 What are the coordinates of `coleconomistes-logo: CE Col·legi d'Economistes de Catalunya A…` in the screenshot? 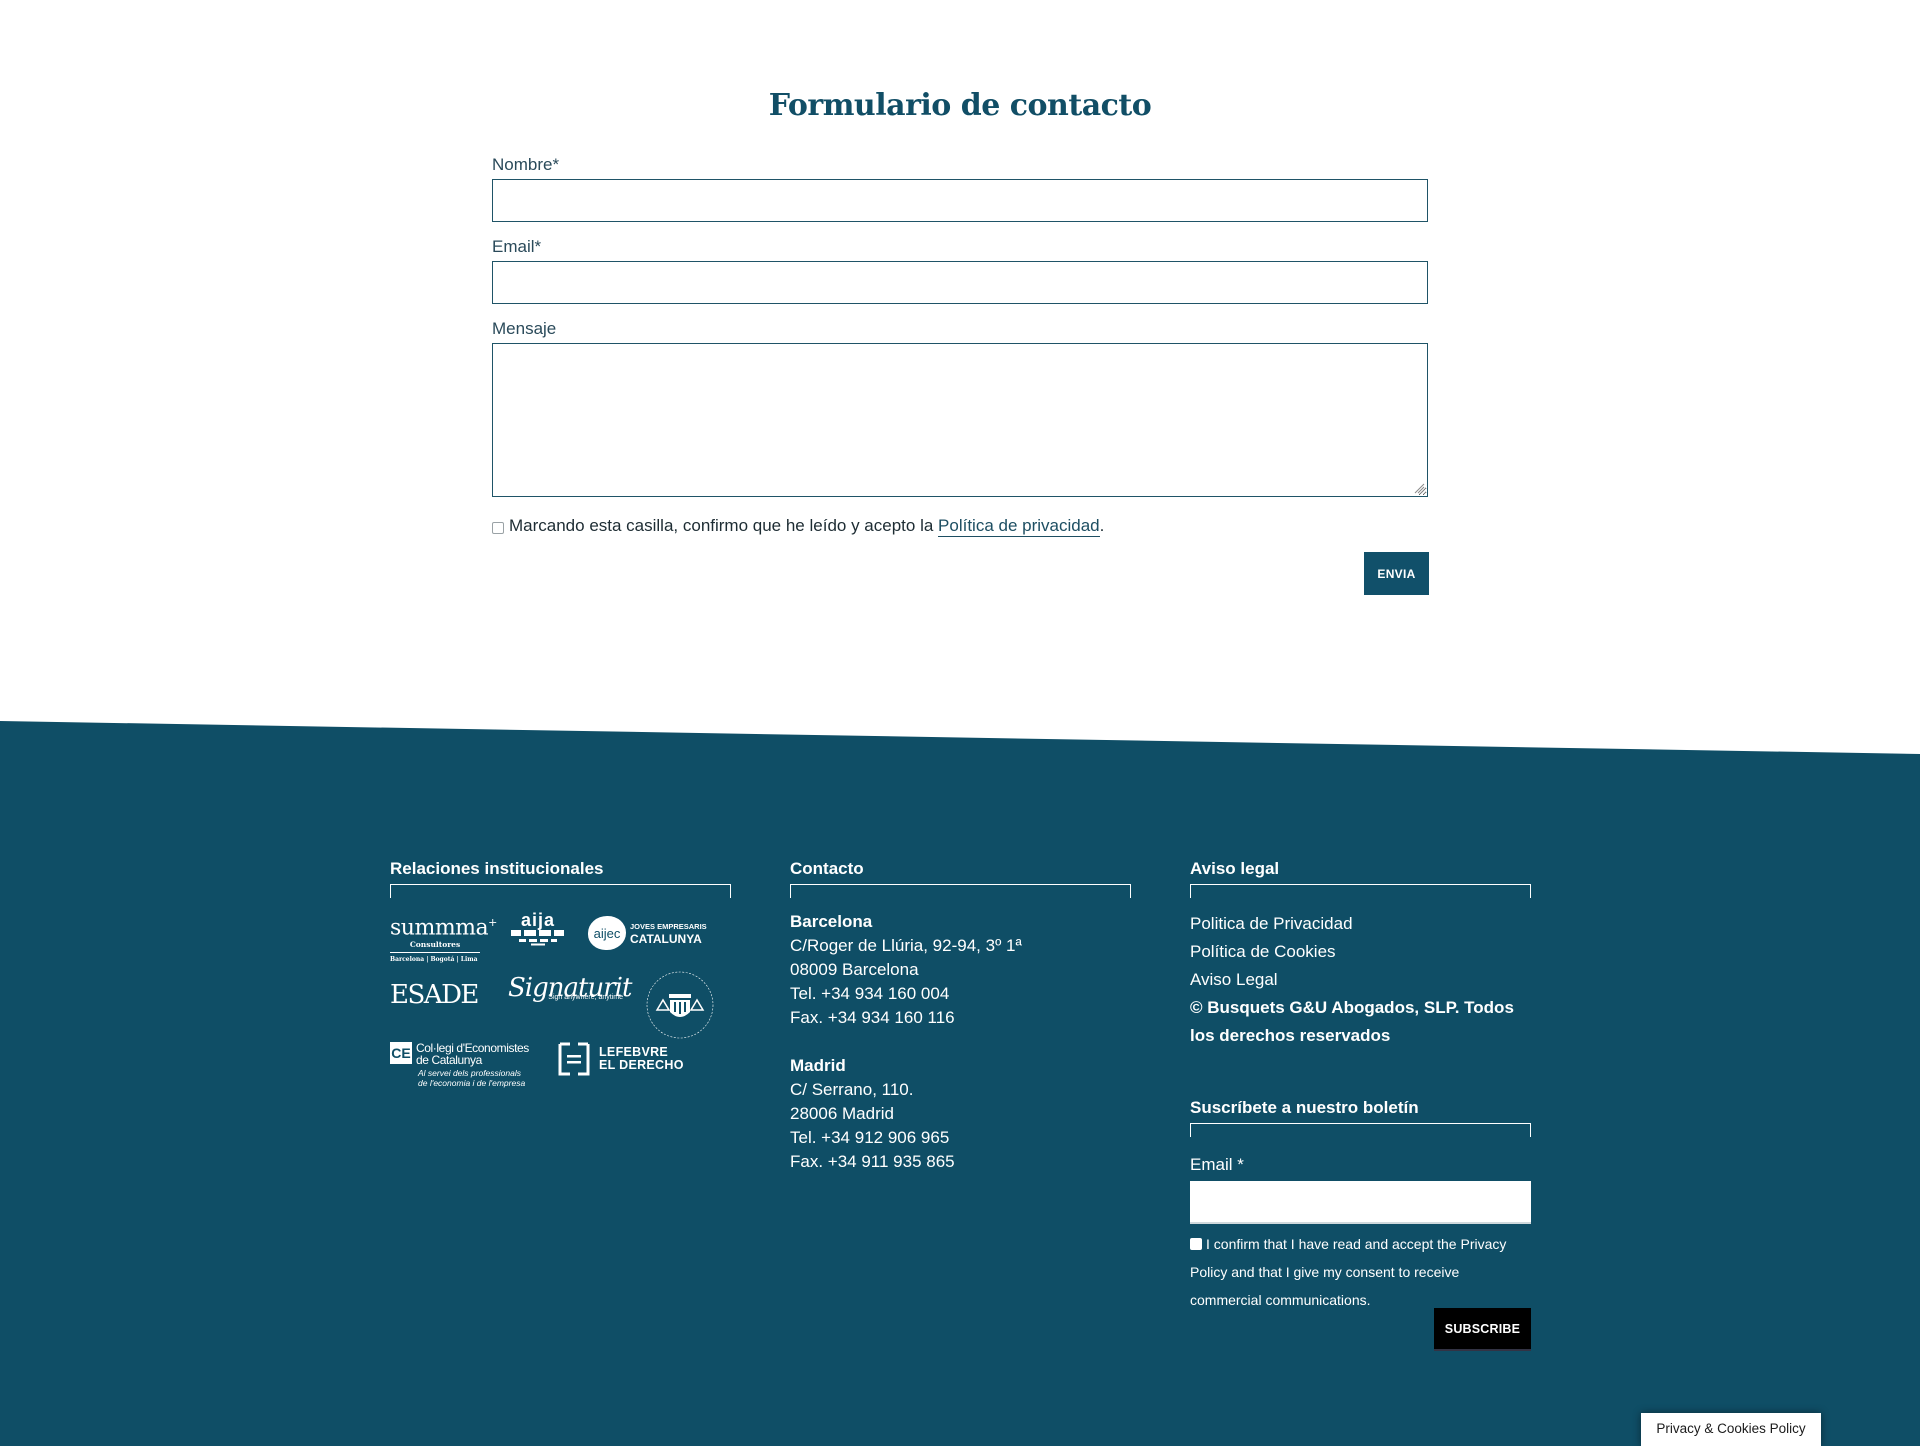 It's located at (465, 1065).